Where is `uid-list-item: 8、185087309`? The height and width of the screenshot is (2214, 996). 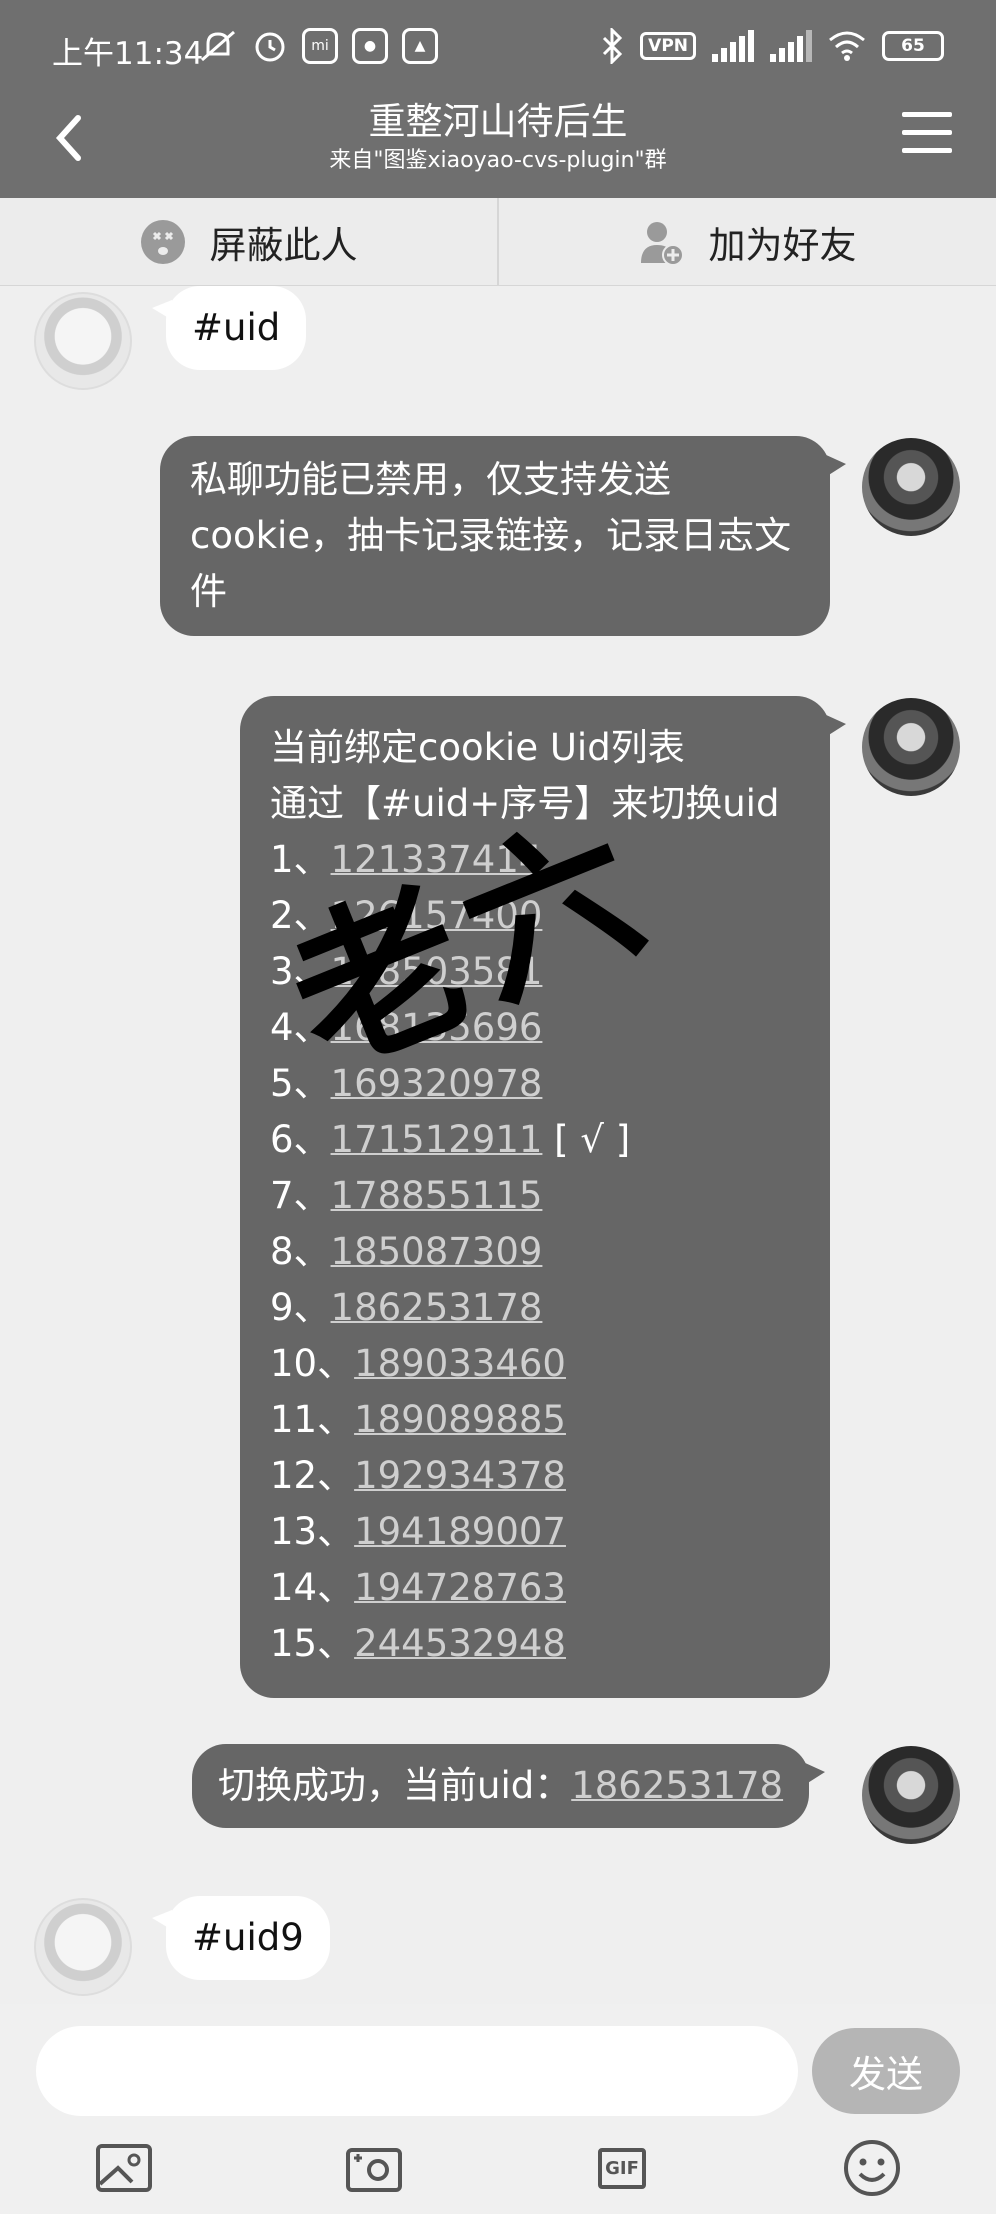 uid-list-item: 8、185087309 is located at coordinates (537, 1252).